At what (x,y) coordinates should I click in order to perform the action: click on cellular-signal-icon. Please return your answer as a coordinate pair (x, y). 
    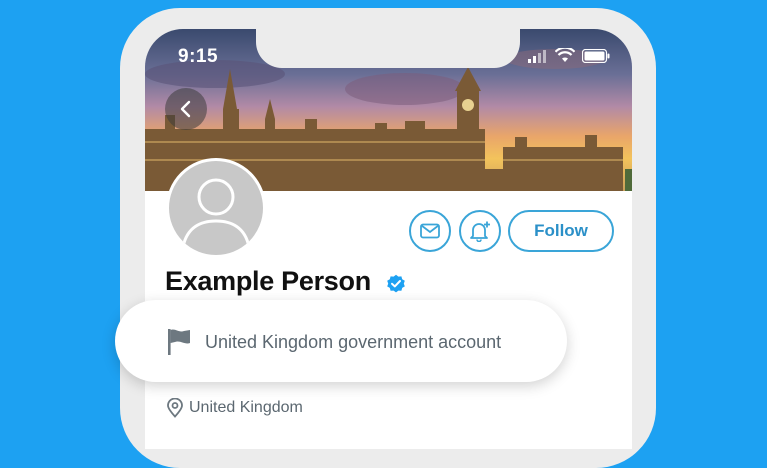
    Looking at the image, I should click on (537, 56).